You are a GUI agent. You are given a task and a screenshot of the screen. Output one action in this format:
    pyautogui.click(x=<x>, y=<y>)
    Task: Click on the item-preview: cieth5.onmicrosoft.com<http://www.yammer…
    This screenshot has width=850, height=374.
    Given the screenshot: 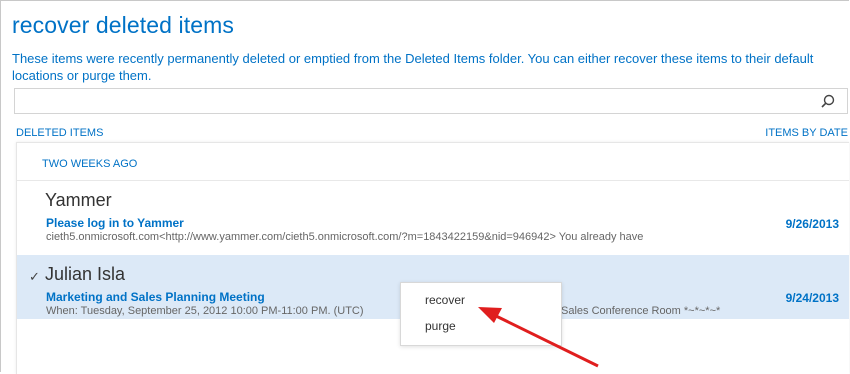 What is the action you would take?
    pyautogui.click(x=345, y=237)
    